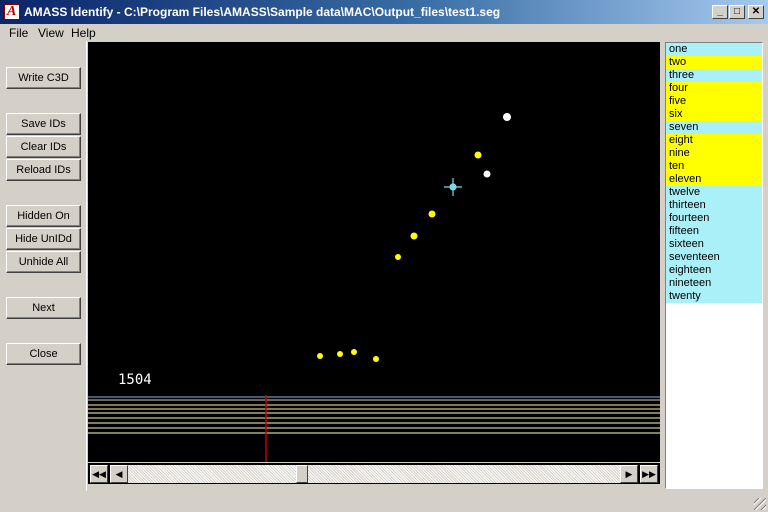 This screenshot has width=768, height=512. Describe the element at coordinates (51, 33) in the screenshot. I see `menu-view: View` at that location.